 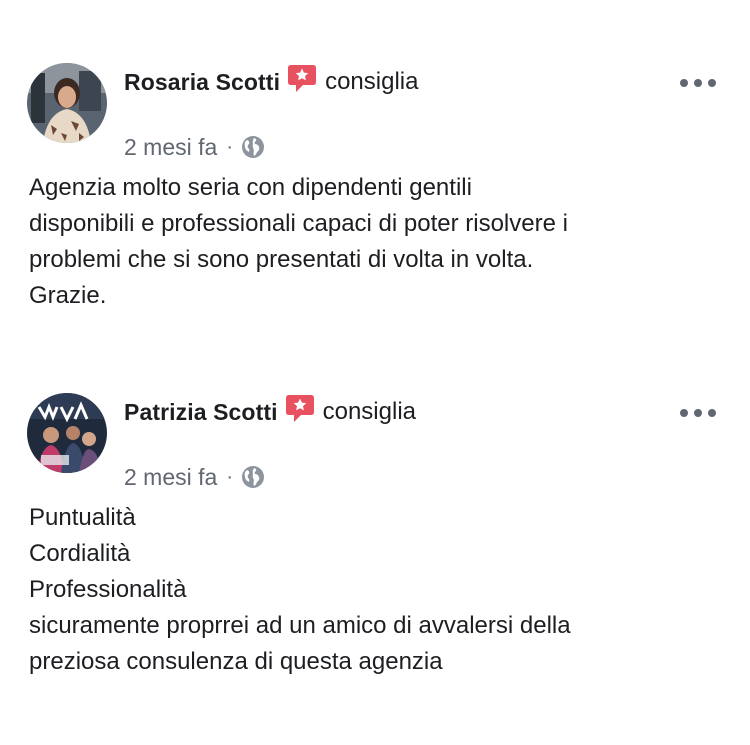 What do you see at coordinates (80, 553) in the screenshot?
I see `review-text-line: Cordialità` at bounding box center [80, 553].